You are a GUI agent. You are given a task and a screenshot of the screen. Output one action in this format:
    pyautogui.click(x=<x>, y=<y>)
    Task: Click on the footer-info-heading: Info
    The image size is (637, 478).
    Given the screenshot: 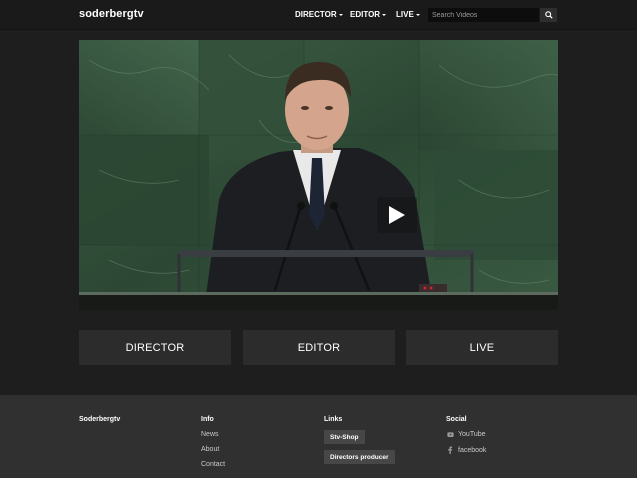 What is the action you would take?
    pyautogui.click(x=207, y=419)
    